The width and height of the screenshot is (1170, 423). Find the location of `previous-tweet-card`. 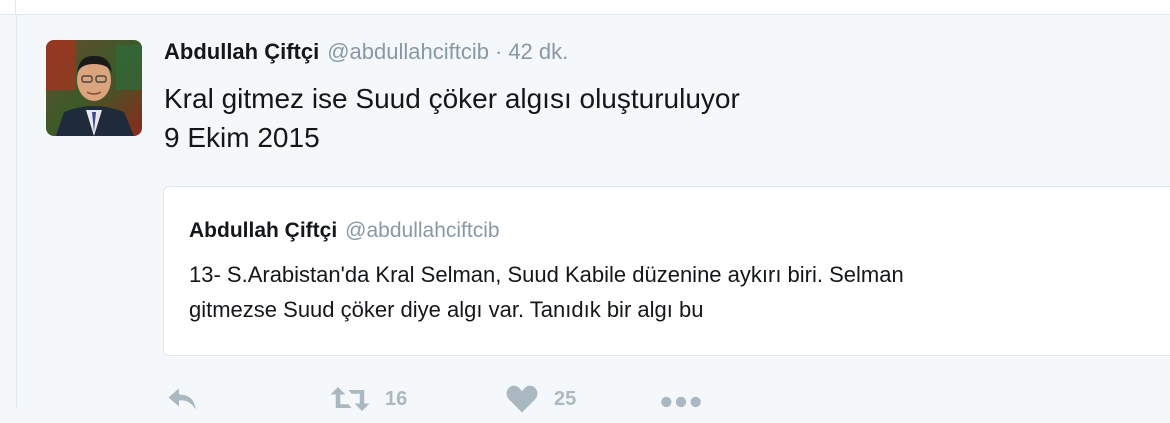

previous-tweet-card is located at coordinates (585, 7).